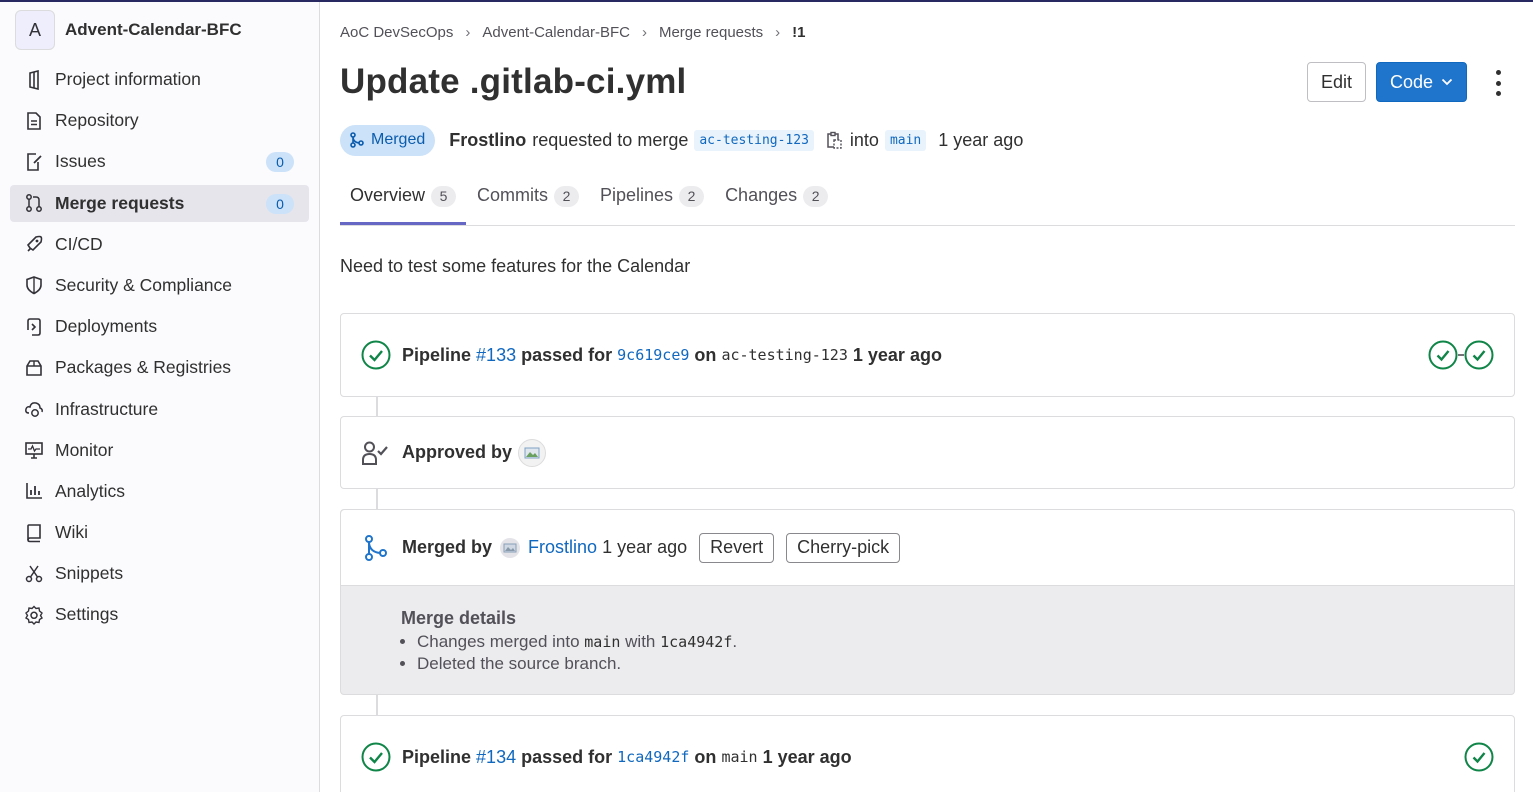 The image size is (1533, 792). Describe the element at coordinates (653, 355) in the screenshot. I see `commit-sha-link: 9c619ce9` at that location.